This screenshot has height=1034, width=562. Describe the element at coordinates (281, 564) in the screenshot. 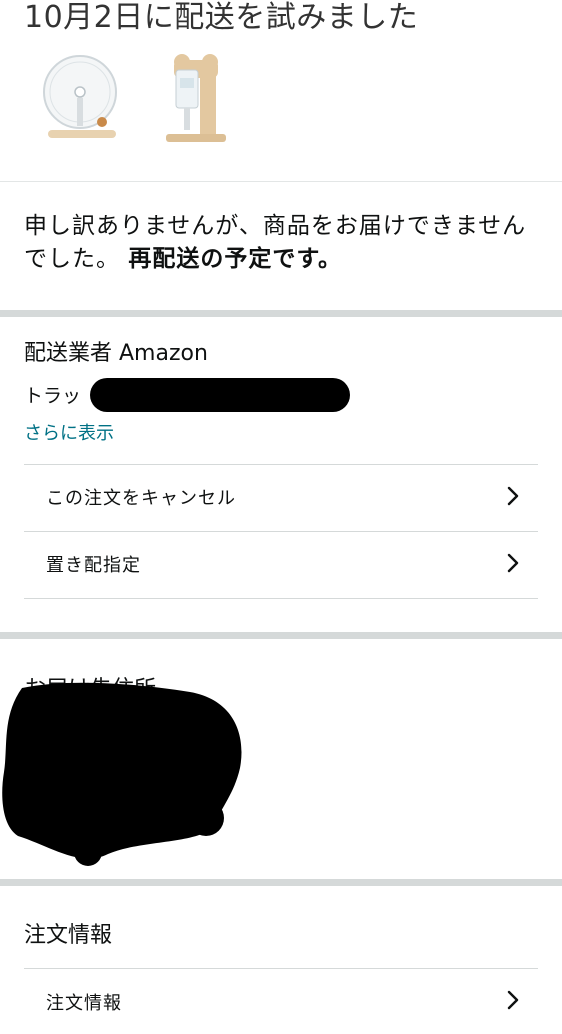

I see `drop-off-instructions-row: 置き配指定` at that location.